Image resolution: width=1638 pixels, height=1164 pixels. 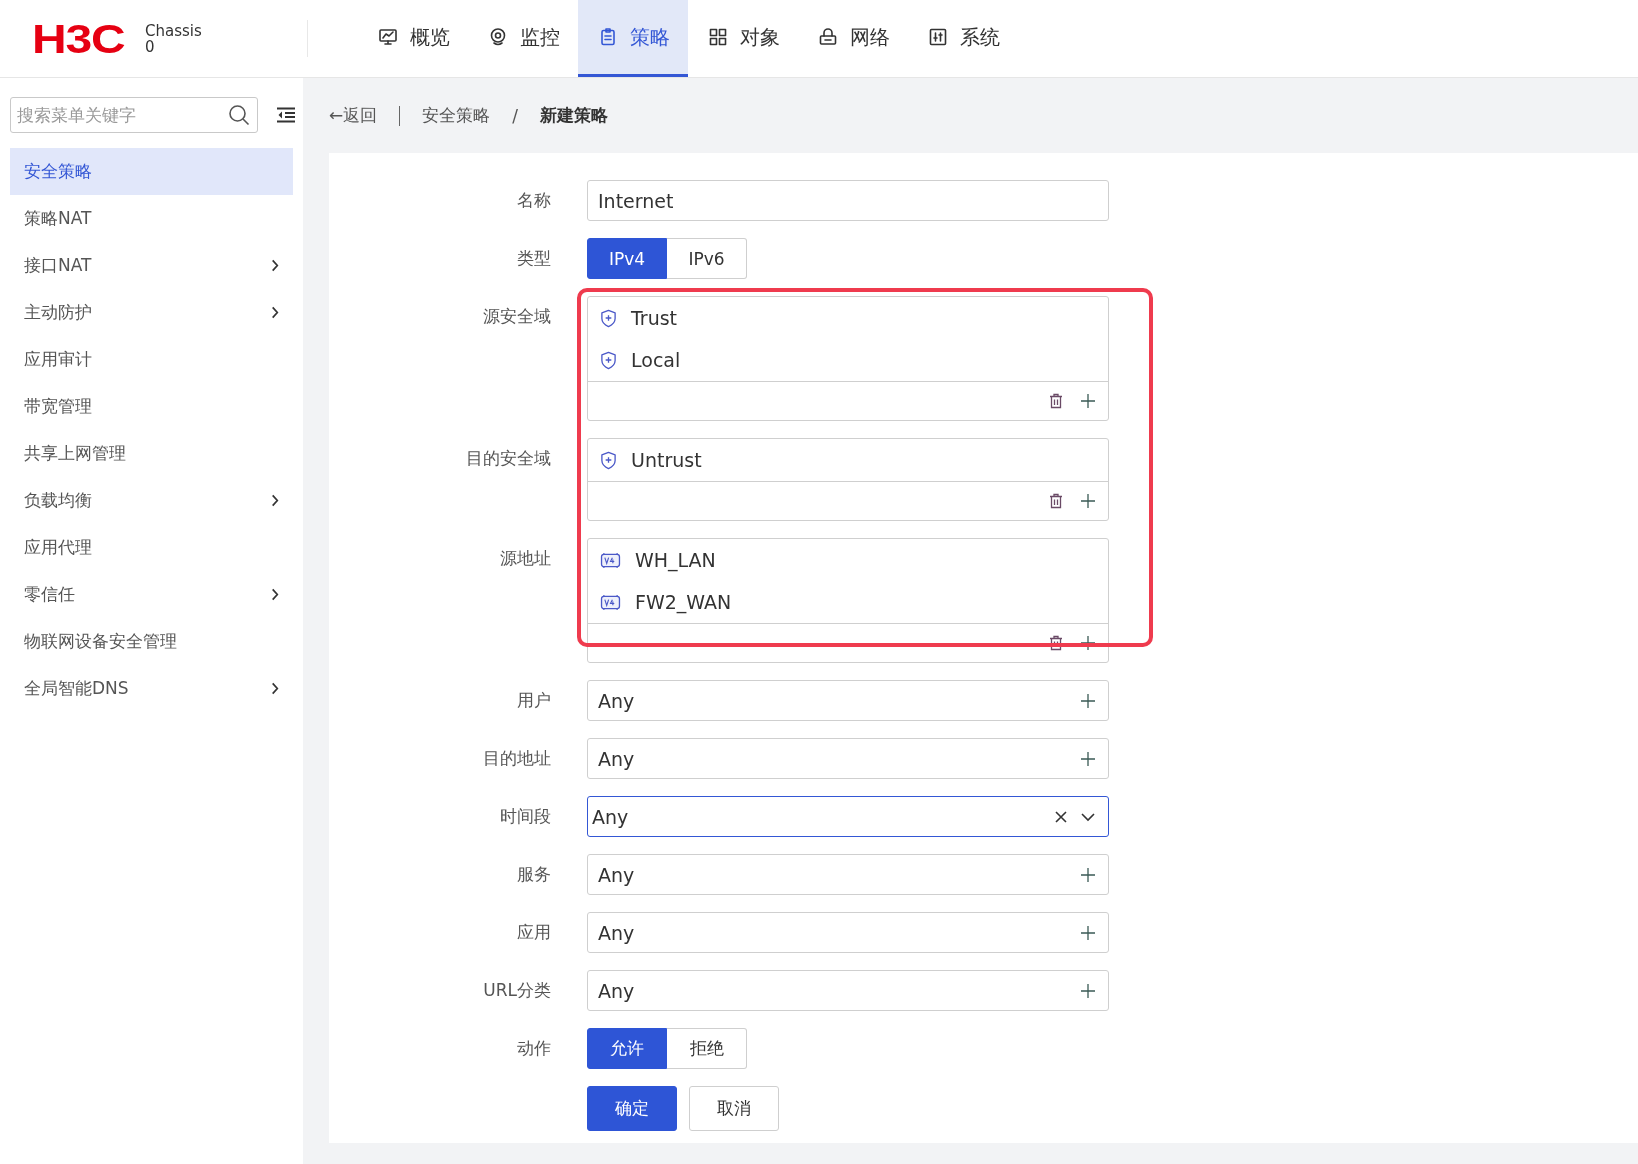 What do you see at coordinates (151, 641) in the screenshot?
I see `menu-item: 物联网设备安全管理` at bounding box center [151, 641].